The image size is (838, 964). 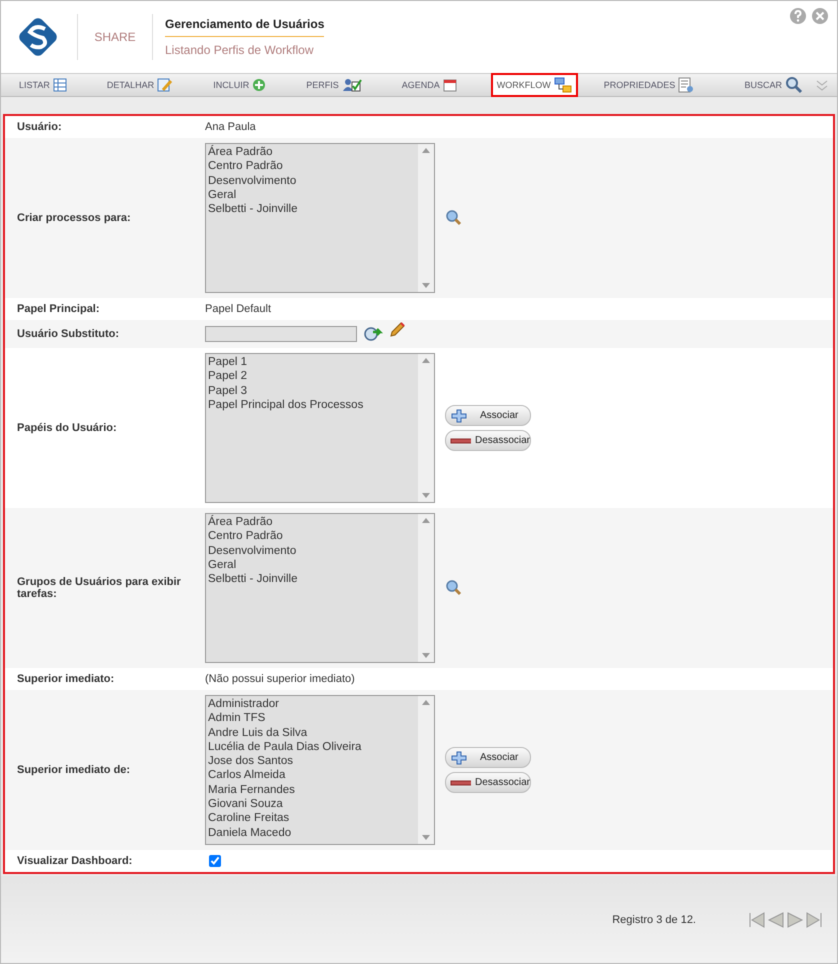 What do you see at coordinates (115, 37) in the screenshot?
I see `app-name: SHARE` at bounding box center [115, 37].